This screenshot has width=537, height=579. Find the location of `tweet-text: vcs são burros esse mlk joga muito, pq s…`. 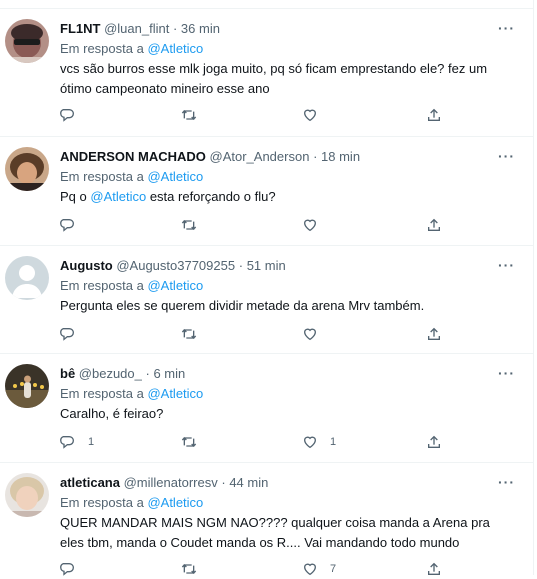

tweet-text: vcs são burros esse mlk joga muito, pq s… is located at coordinates (286, 79).